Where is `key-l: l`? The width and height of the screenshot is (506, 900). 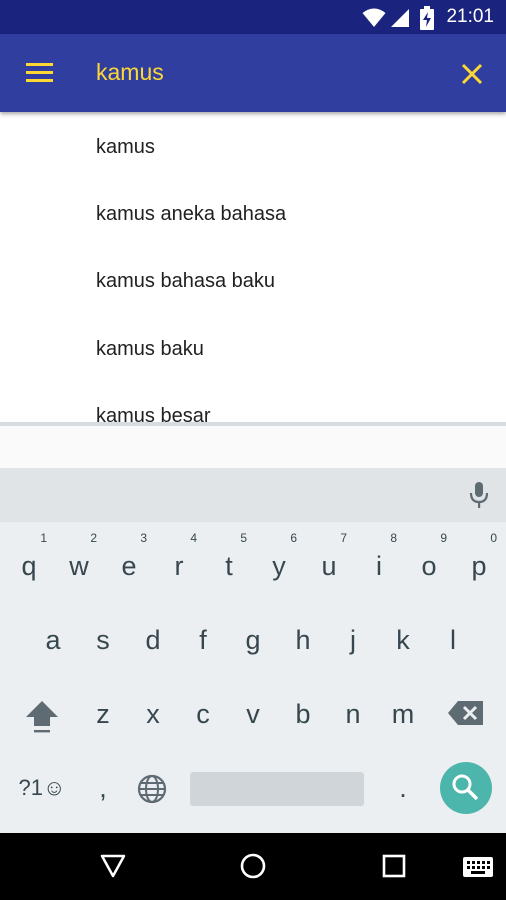 key-l: l is located at coordinates (453, 640).